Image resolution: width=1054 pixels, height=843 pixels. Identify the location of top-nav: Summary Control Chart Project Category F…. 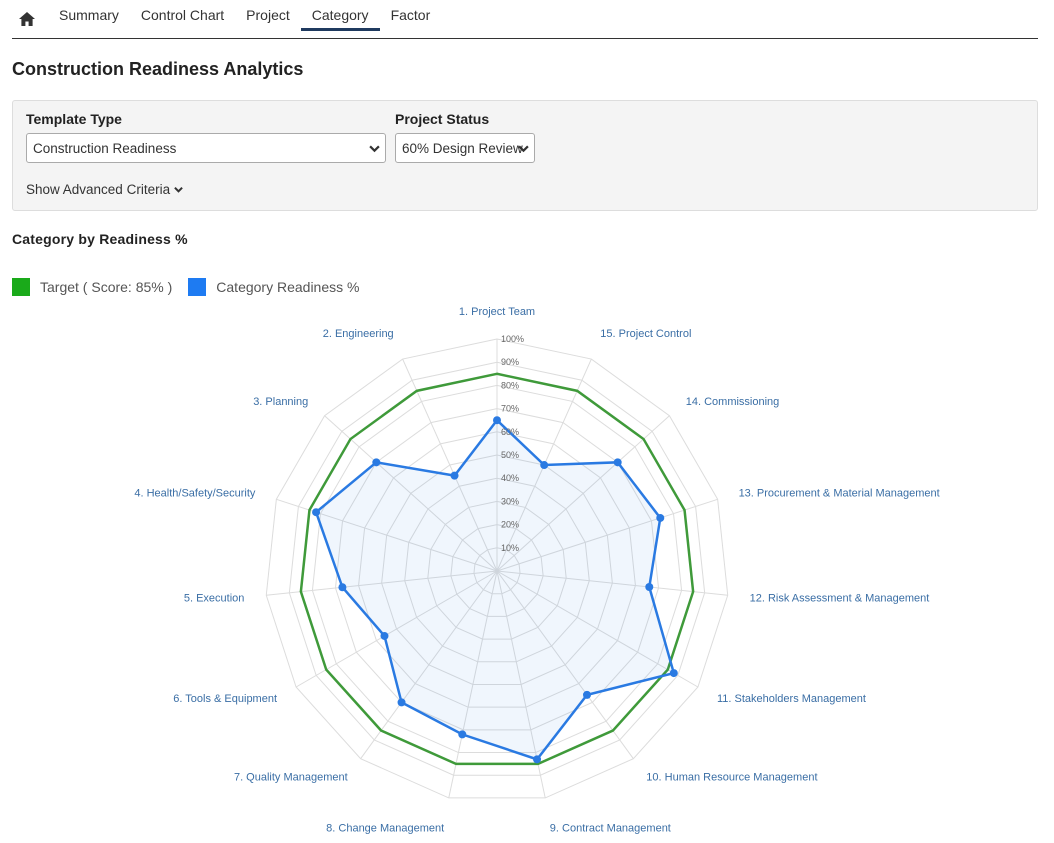
(525, 19).